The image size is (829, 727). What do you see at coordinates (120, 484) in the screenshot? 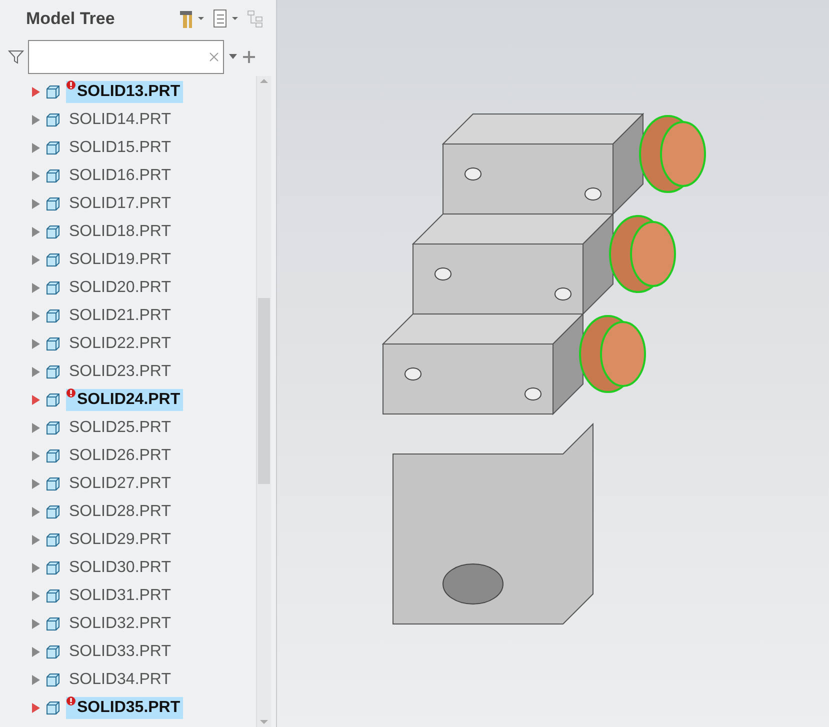
I see `tree-item: SOLID27.PRT` at bounding box center [120, 484].